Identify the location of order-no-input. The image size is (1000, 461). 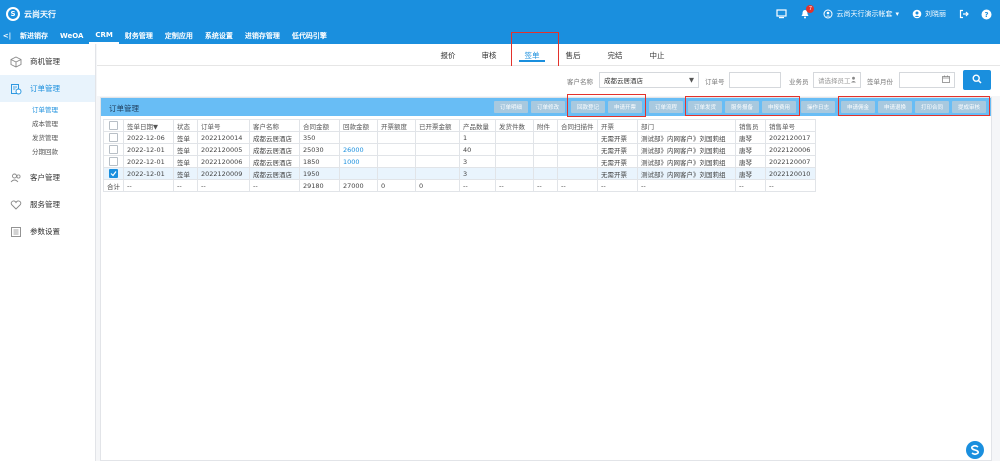
(755, 80).